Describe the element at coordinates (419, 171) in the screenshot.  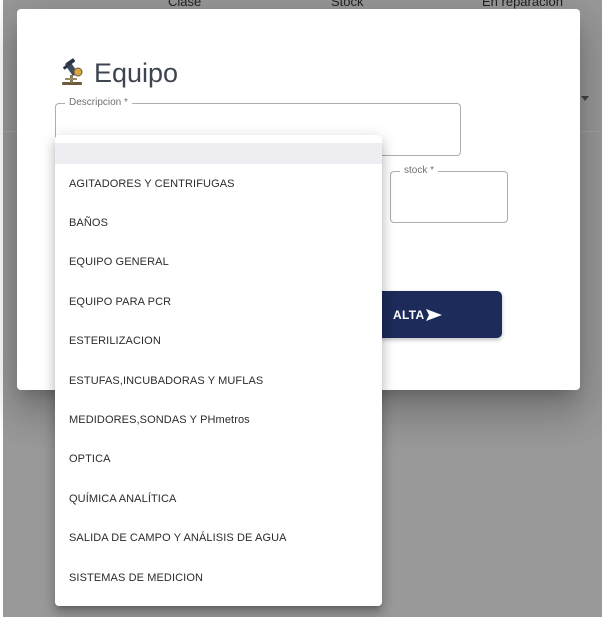
I see `stock-field-label: stock *` at that location.